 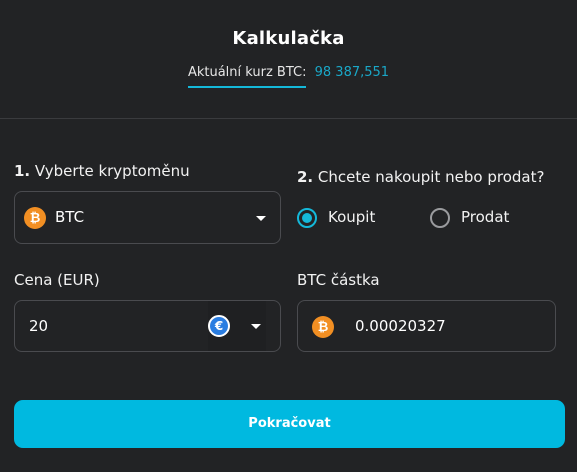 I want to click on radio-sell-label: Prodat, so click(x=485, y=217).